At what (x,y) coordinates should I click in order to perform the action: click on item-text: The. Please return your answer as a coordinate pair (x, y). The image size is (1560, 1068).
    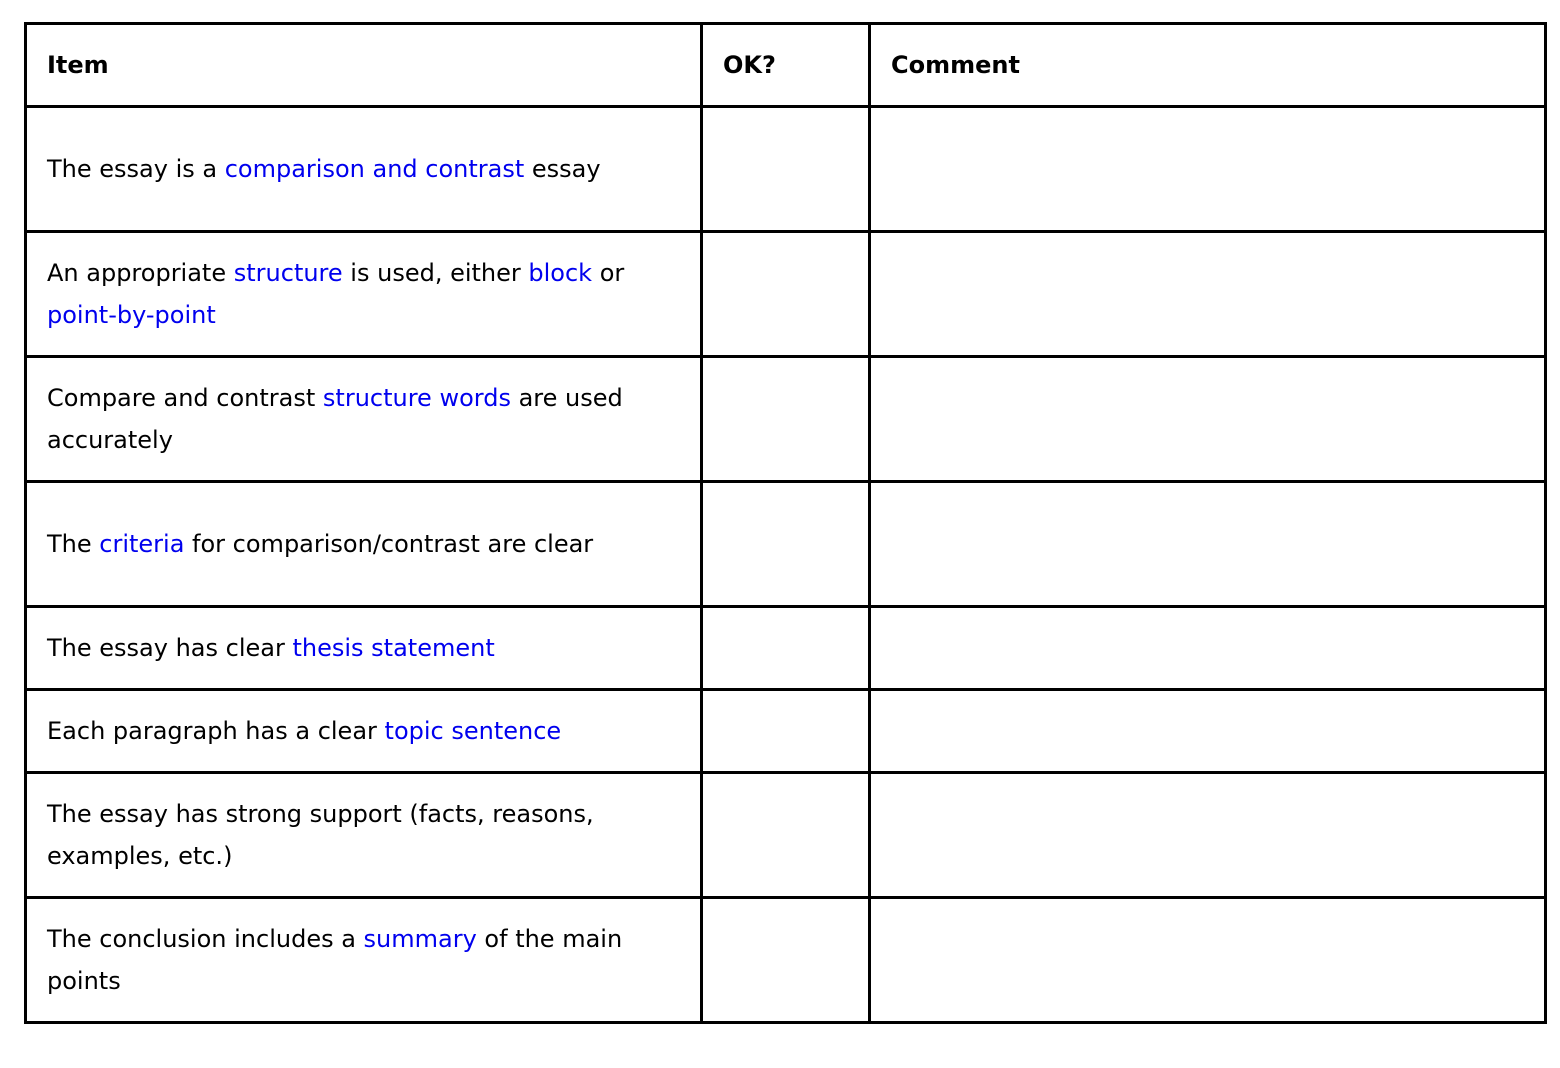
    Looking at the image, I should click on (73, 544).